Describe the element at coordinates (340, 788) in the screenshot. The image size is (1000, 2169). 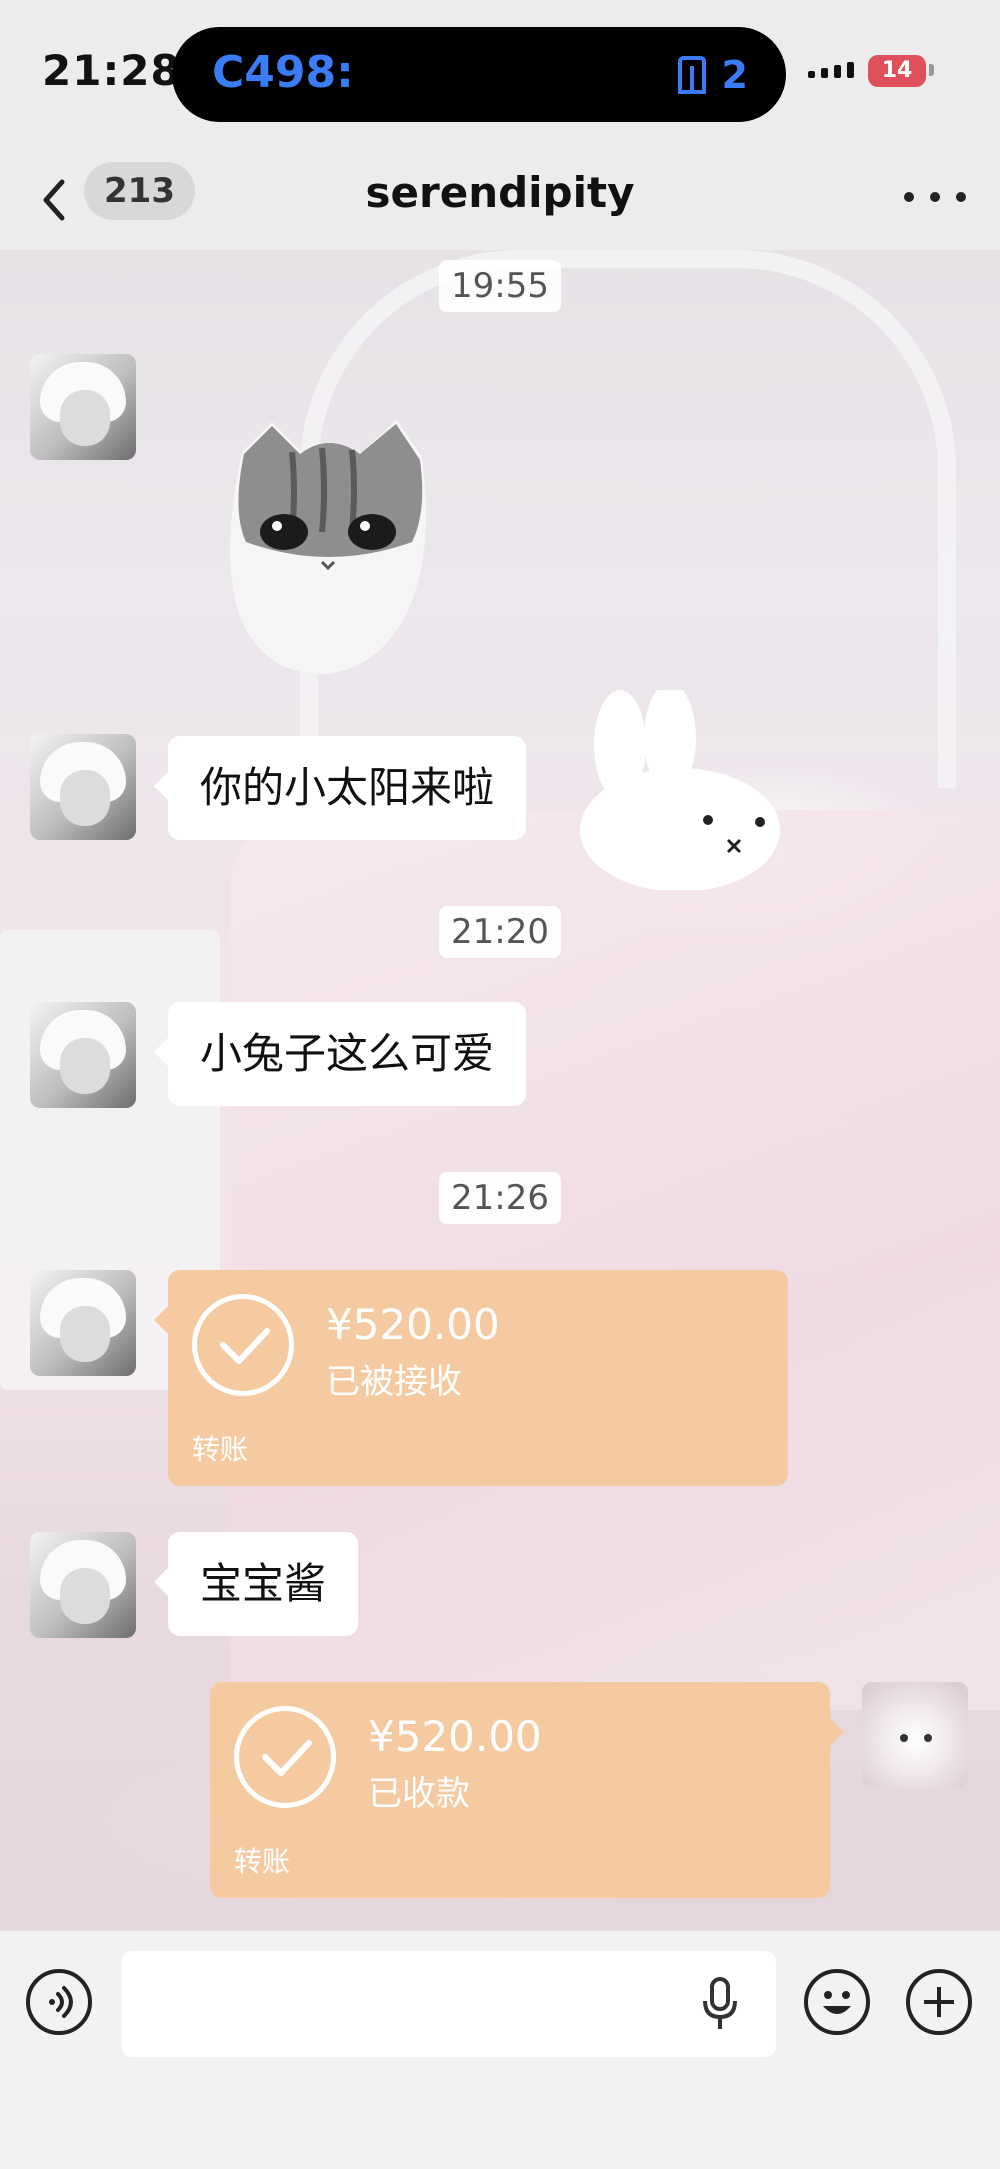
I see `message-bubble: 你的小太阳来啦` at that location.